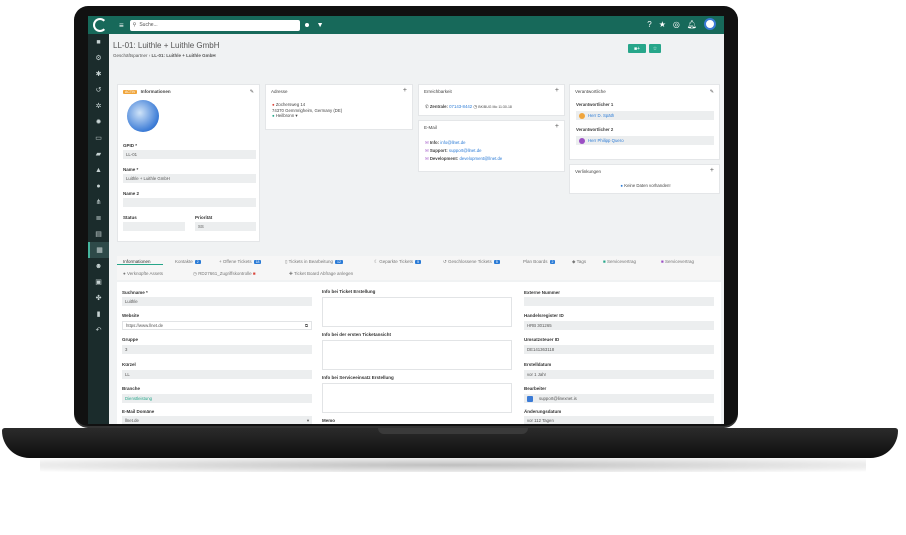 Image resolution: width=906 pixels, height=535 pixels. Describe the element at coordinates (452, 142) in the screenshot. I see `email-value: info@llnet.de` at that location.